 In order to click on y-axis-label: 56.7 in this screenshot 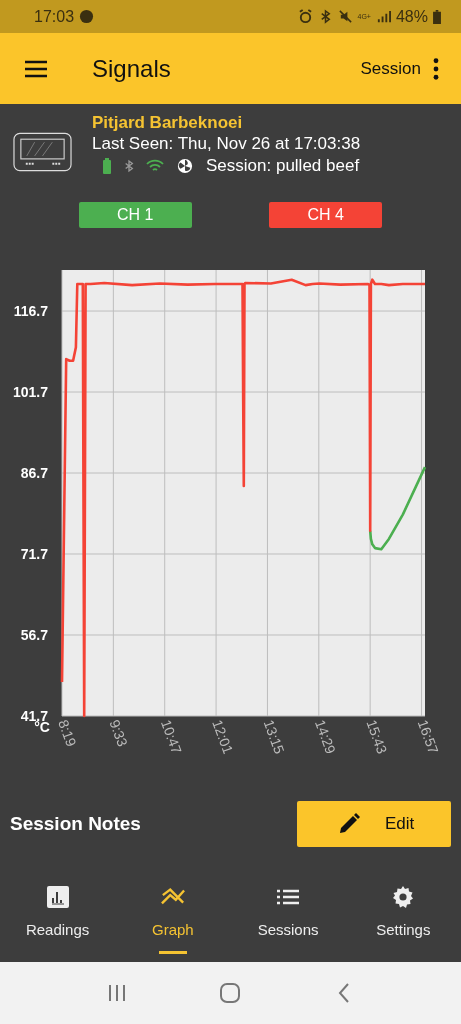, I will do `click(34, 635)`.